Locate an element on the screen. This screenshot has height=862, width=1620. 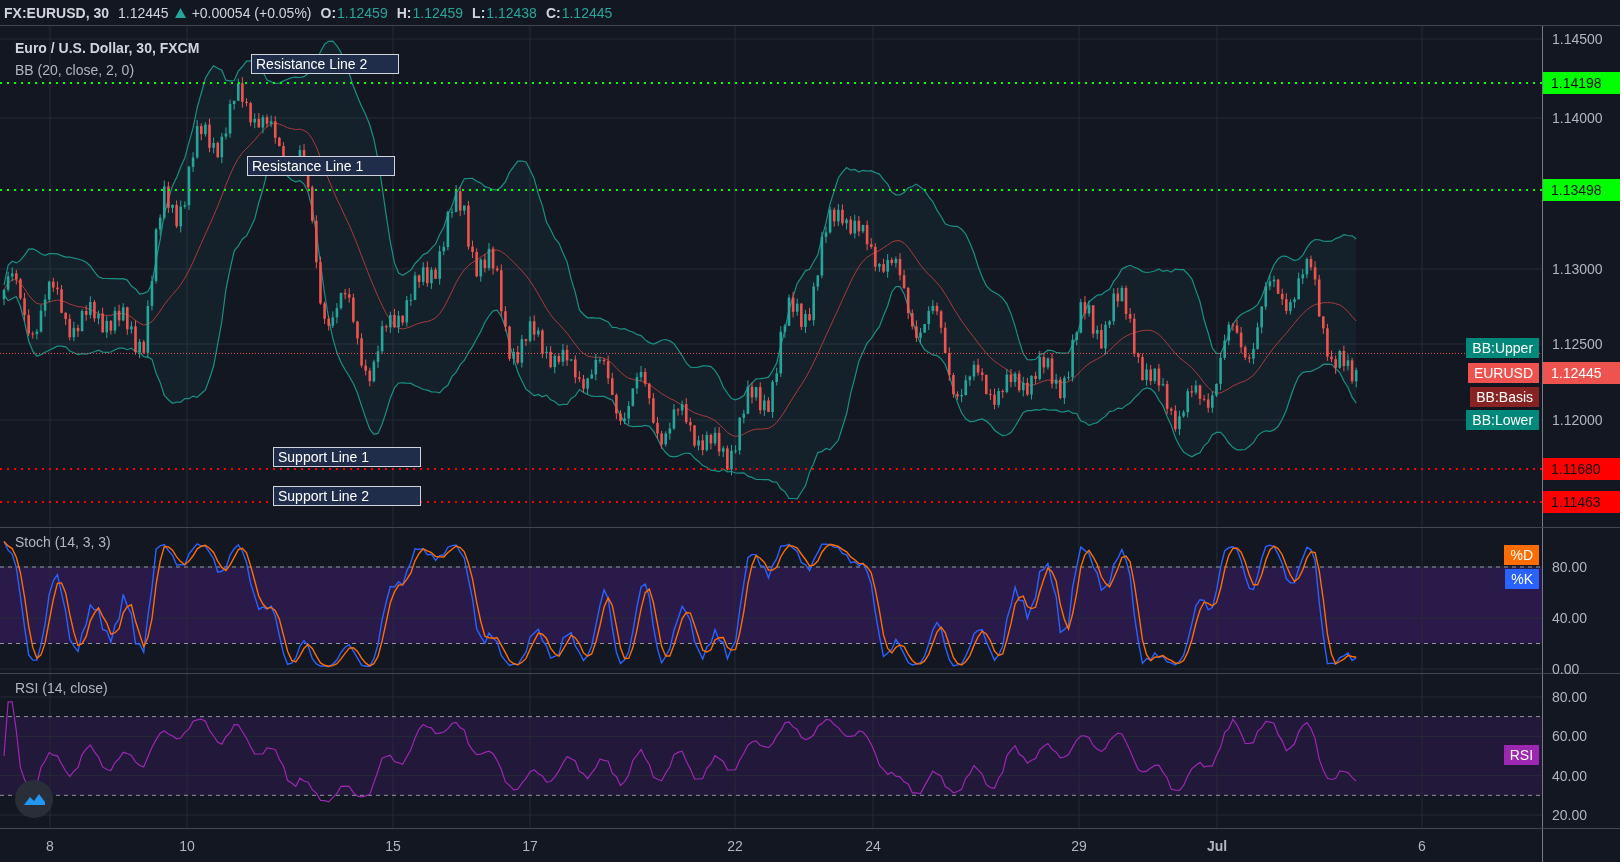
time-tick: 17 is located at coordinates (530, 846).